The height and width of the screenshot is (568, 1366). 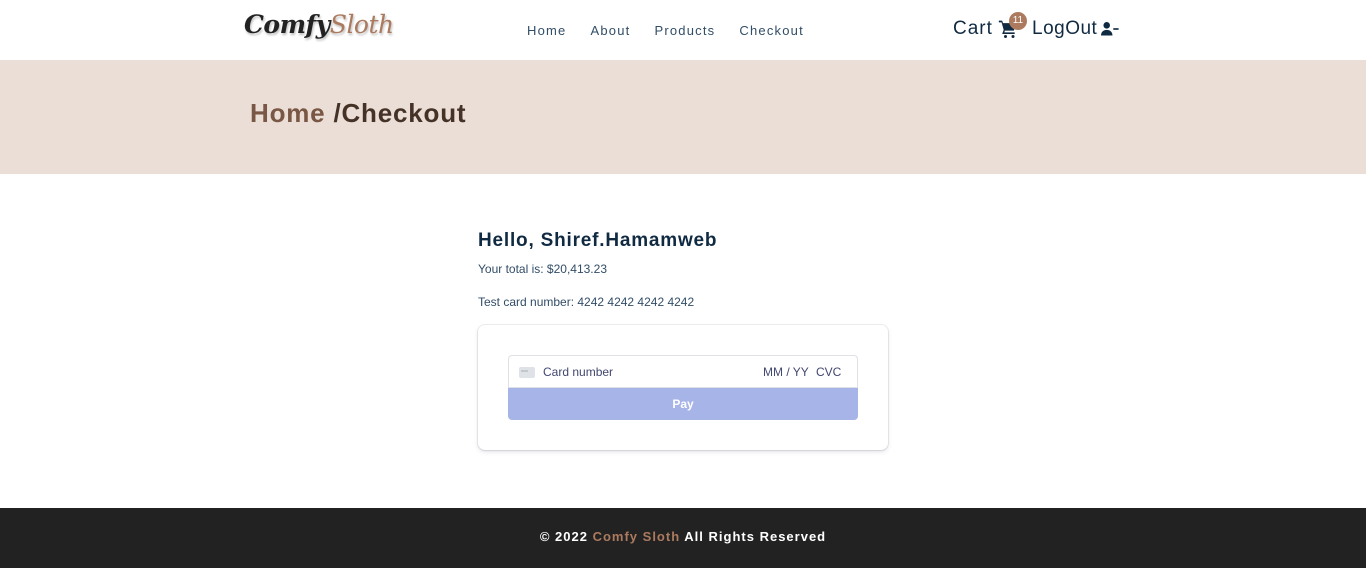 I want to click on payment-form: Card number MM / YY CVC Pay, so click(x=683, y=387).